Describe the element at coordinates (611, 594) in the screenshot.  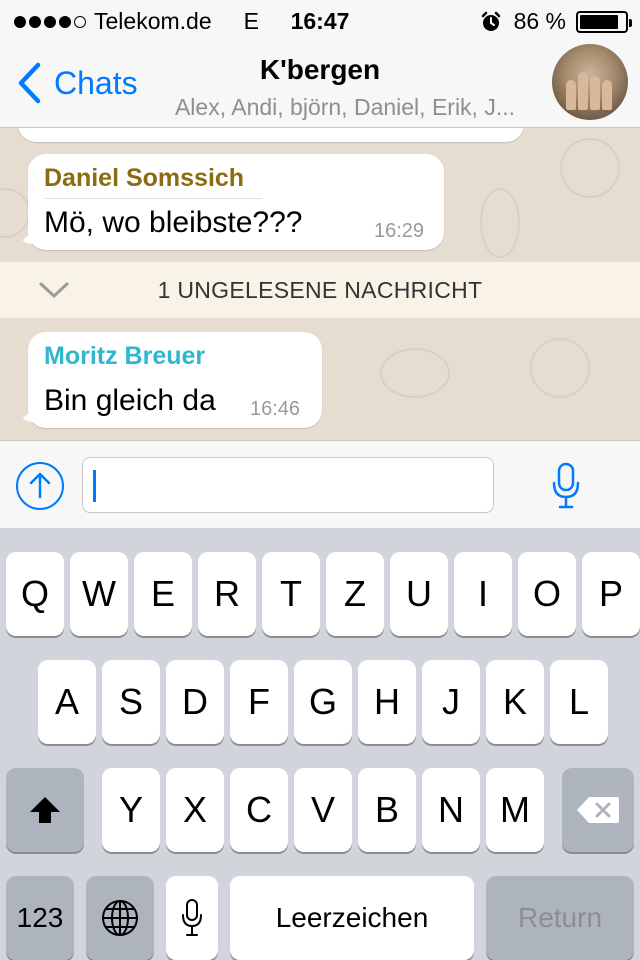
I see `key-p: P` at that location.